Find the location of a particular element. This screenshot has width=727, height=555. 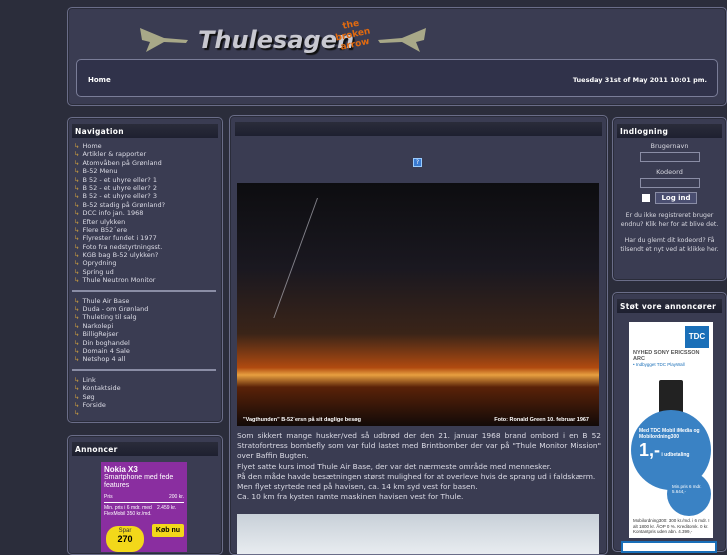

nav-item: ↳ Netshop 4 all is located at coordinates (148, 359).